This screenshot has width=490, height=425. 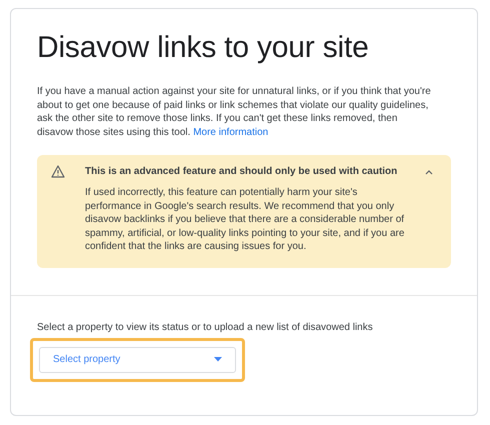 I want to click on page-title: Disavow links to your site, so click(x=203, y=48).